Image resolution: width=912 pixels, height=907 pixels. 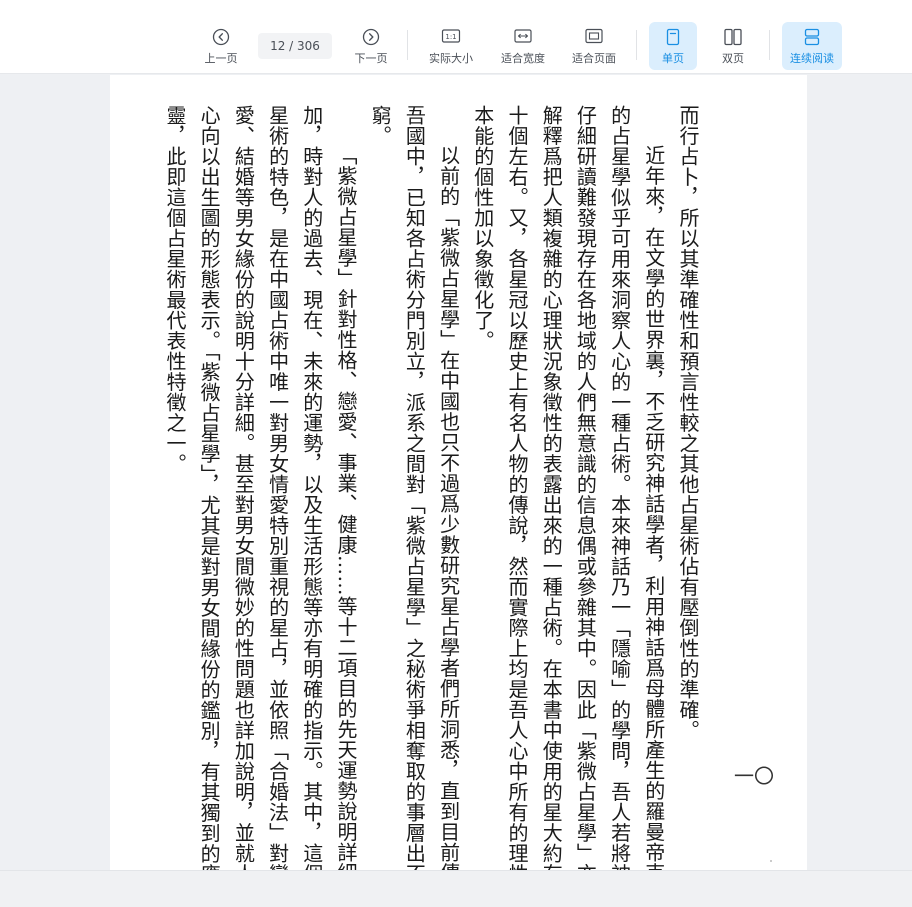 I want to click on fit-page-button: 适合页面, so click(x=594, y=46).